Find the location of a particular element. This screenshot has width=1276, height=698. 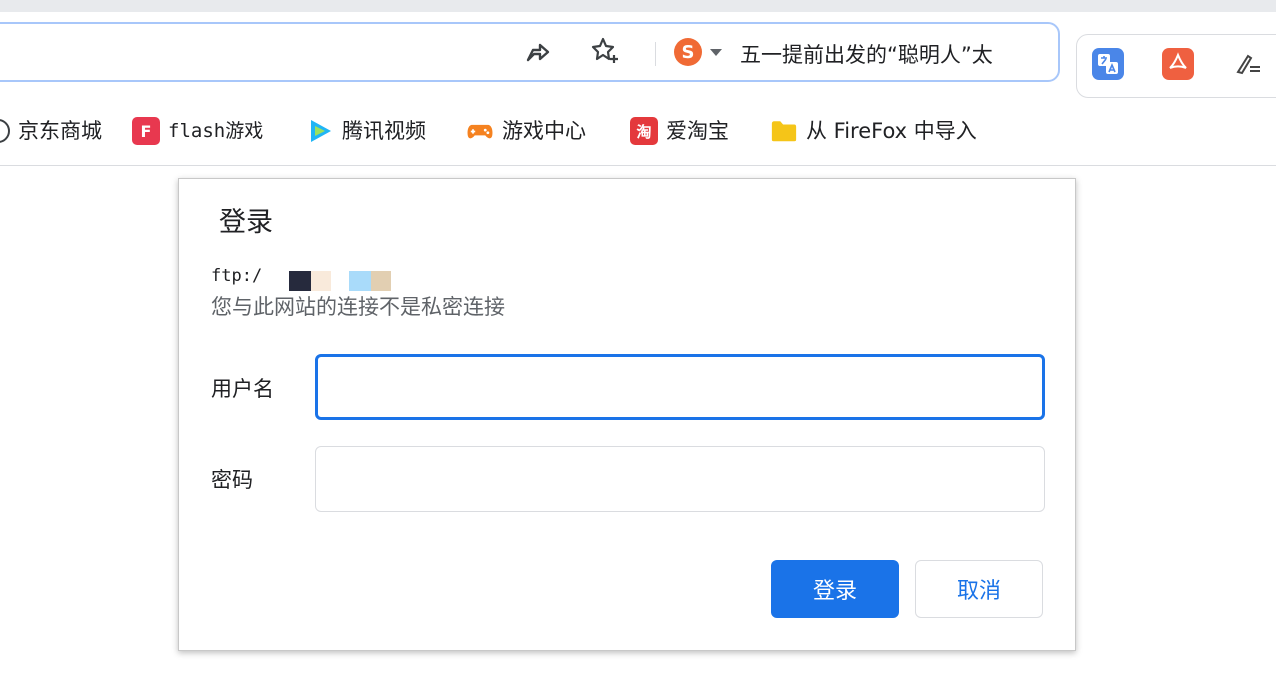

bookmark-label: 爱淘宝 is located at coordinates (697, 131).